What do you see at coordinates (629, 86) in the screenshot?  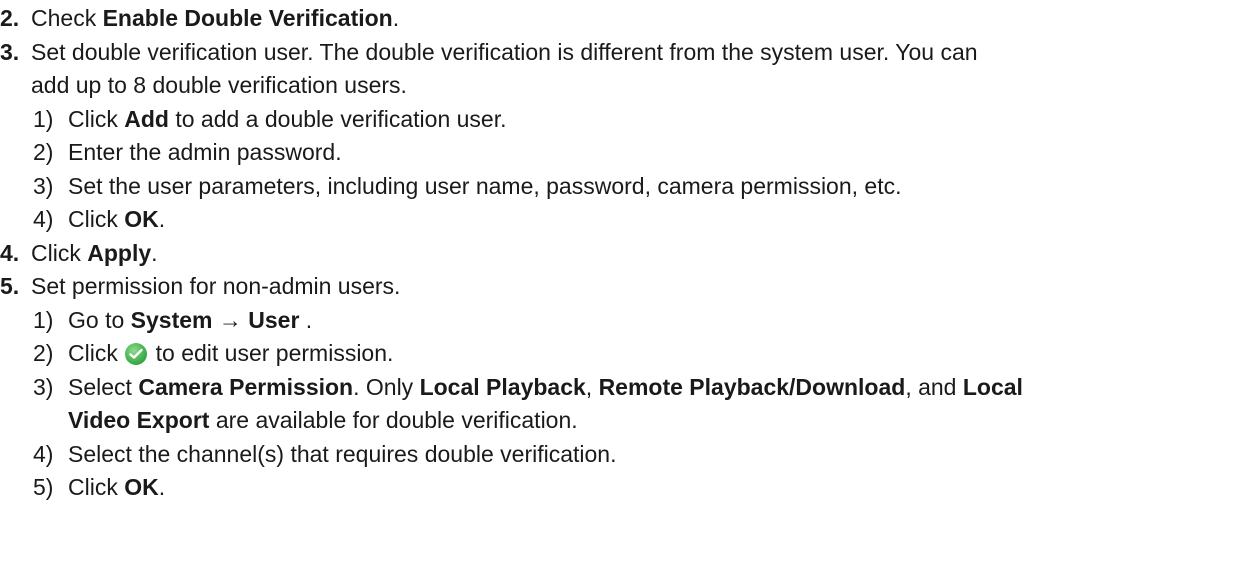 I see `step-3-continuation: add up to 8 double verification users.` at bounding box center [629, 86].